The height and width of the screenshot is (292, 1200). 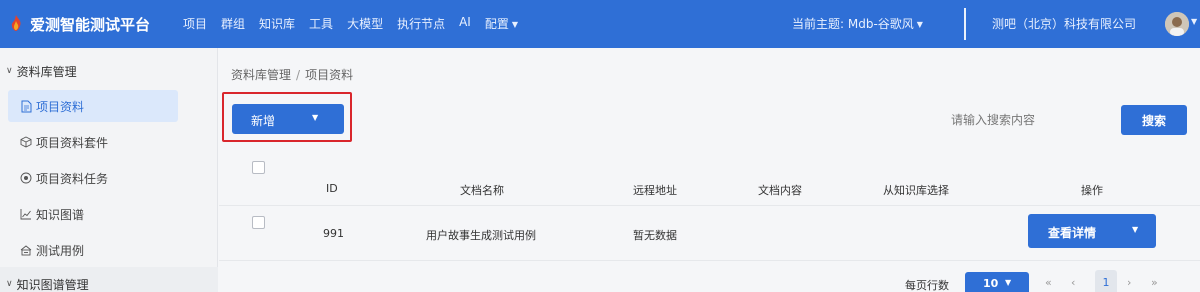 I want to click on column-header-actions: 操作, so click(x=1092, y=190).